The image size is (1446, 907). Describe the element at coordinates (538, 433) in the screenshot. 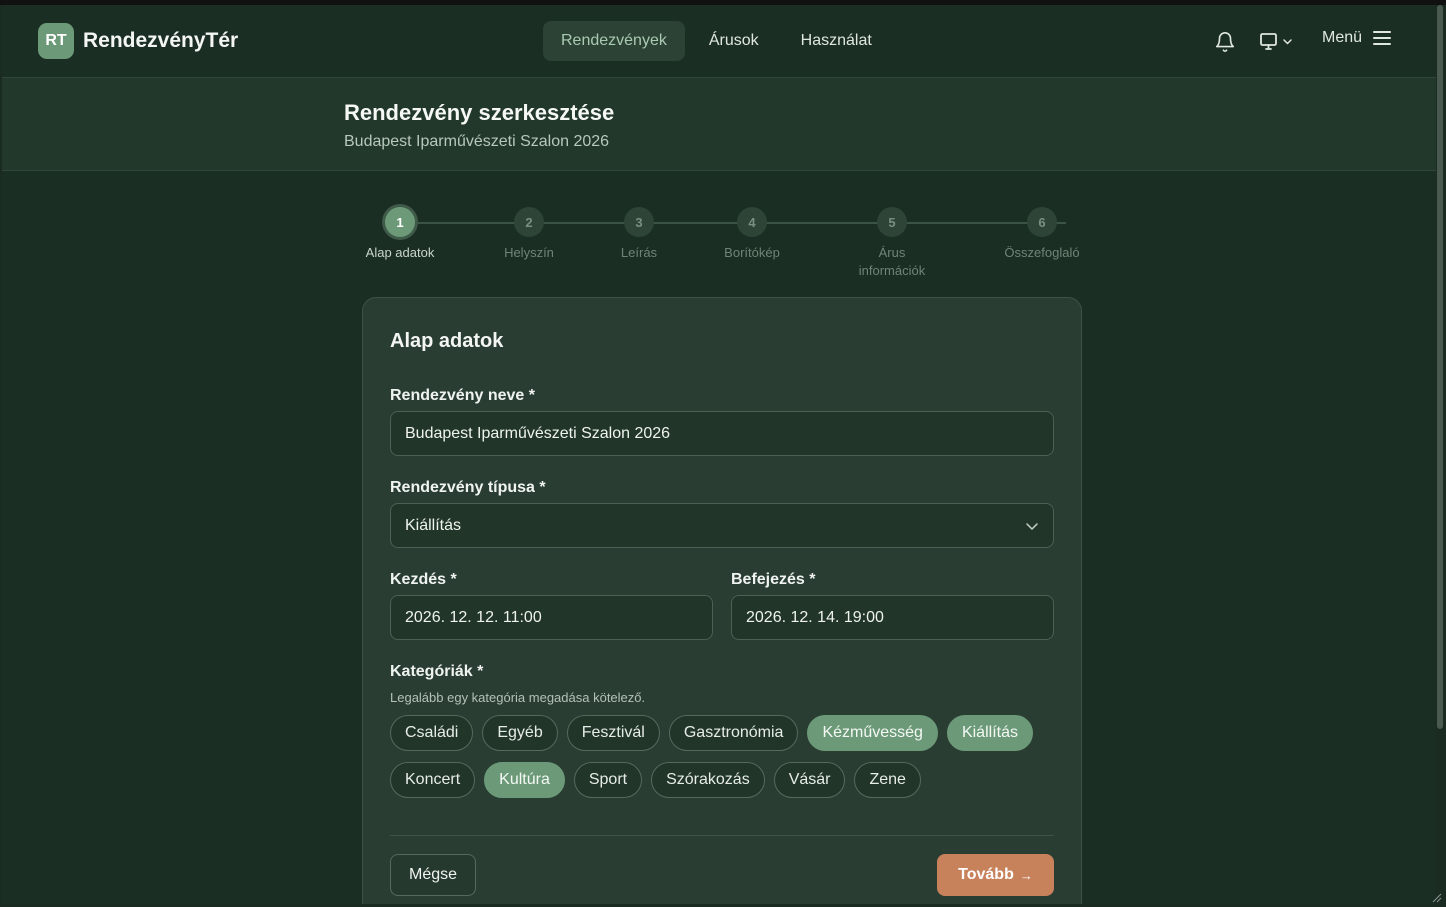

I see `event-name-value: Budapest Iparművészeti Szalon 2026` at that location.